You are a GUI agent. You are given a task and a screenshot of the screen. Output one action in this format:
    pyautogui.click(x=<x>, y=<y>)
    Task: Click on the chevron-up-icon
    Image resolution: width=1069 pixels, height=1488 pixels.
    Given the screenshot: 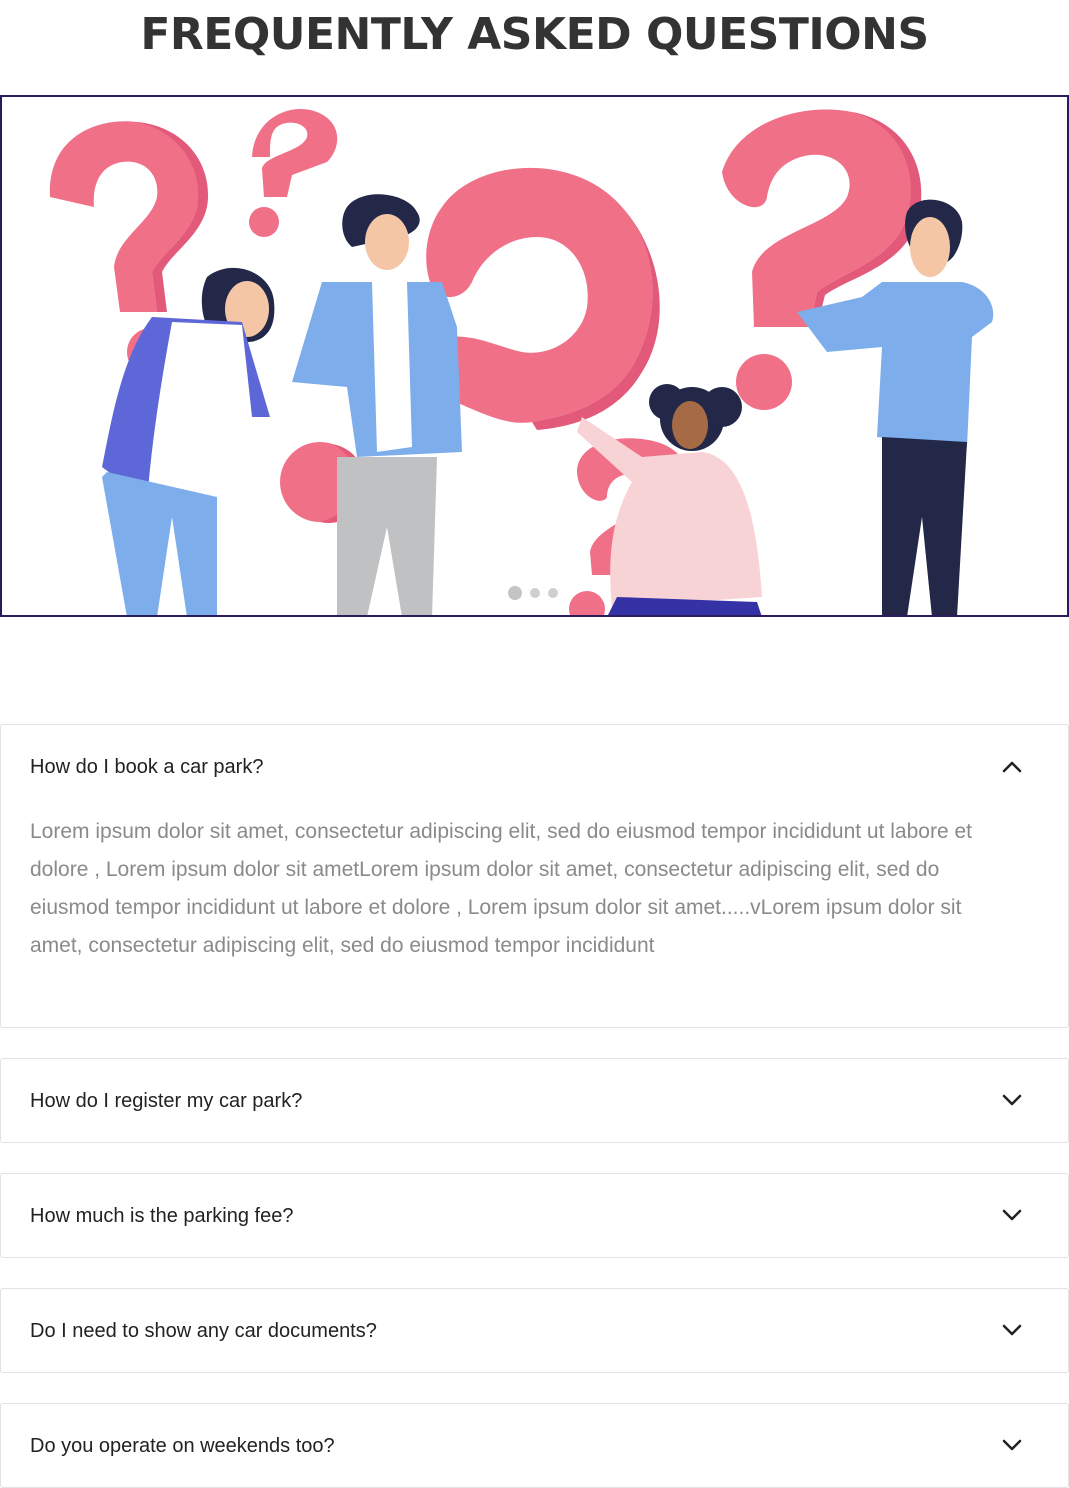 What is the action you would take?
    pyautogui.click(x=1012, y=767)
    